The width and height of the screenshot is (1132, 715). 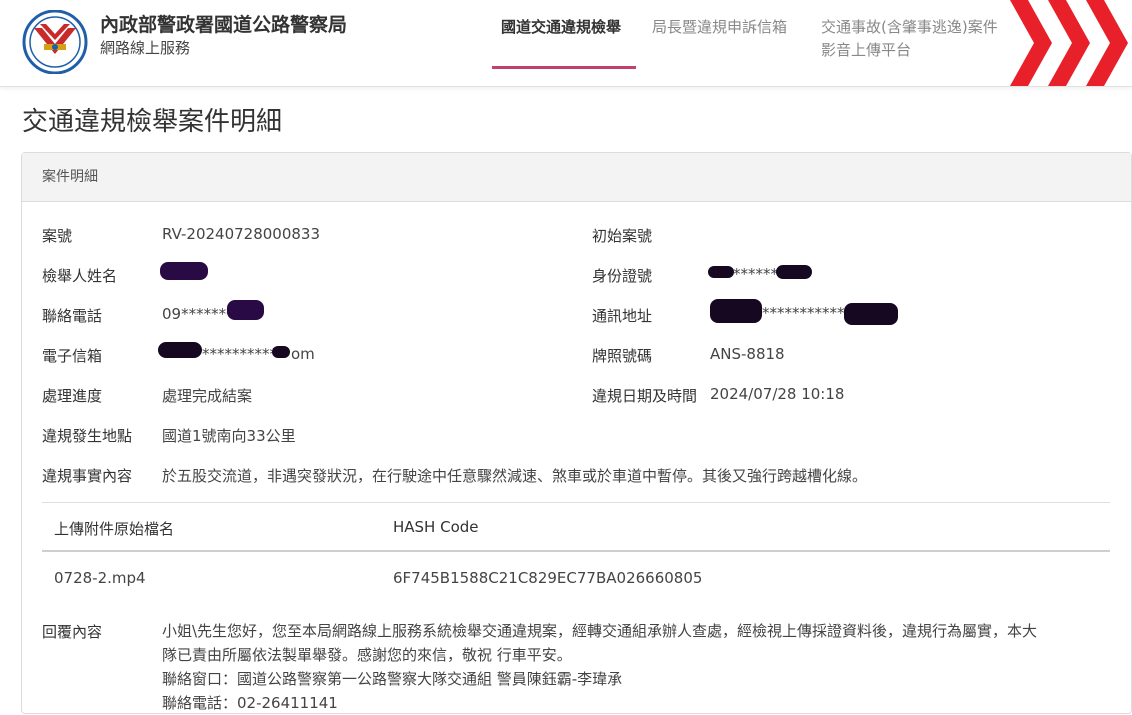 What do you see at coordinates (72, 632) in the screenshot?
I see `reply-label: 回覆內容` at bounding box center [72, 632].